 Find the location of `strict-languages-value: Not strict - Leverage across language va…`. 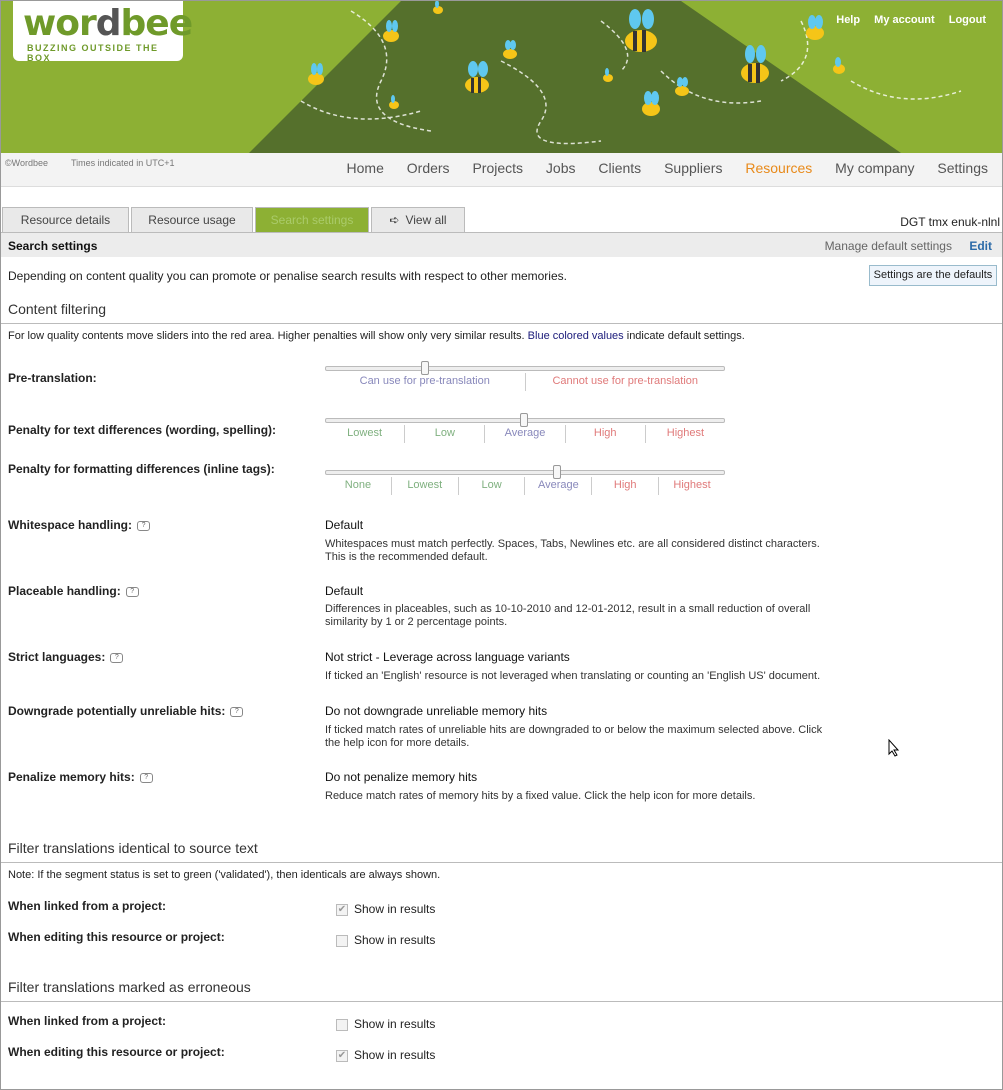

strict-languages-value: Not strict - Leverage across language va… is located at coordinates (447, 657).